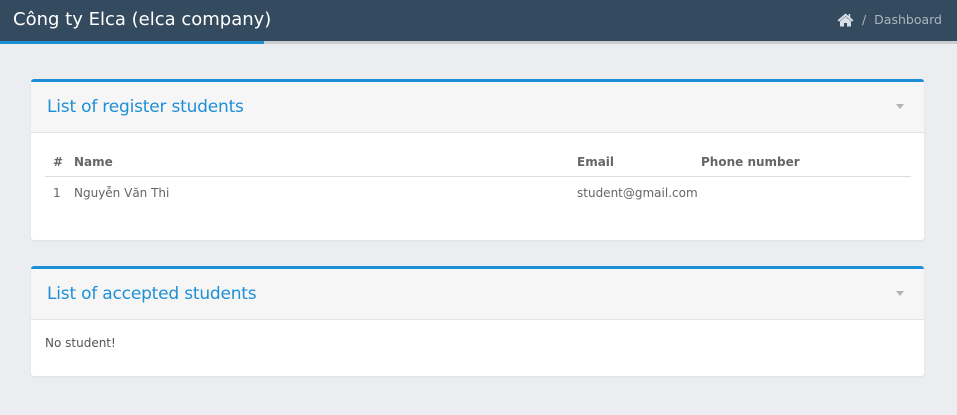 The height and width of the screenshot is (415, 957). Describe the element at coordinates (637, 193) in the screenshot. I see `student-email: student@gmail.com` at that location.